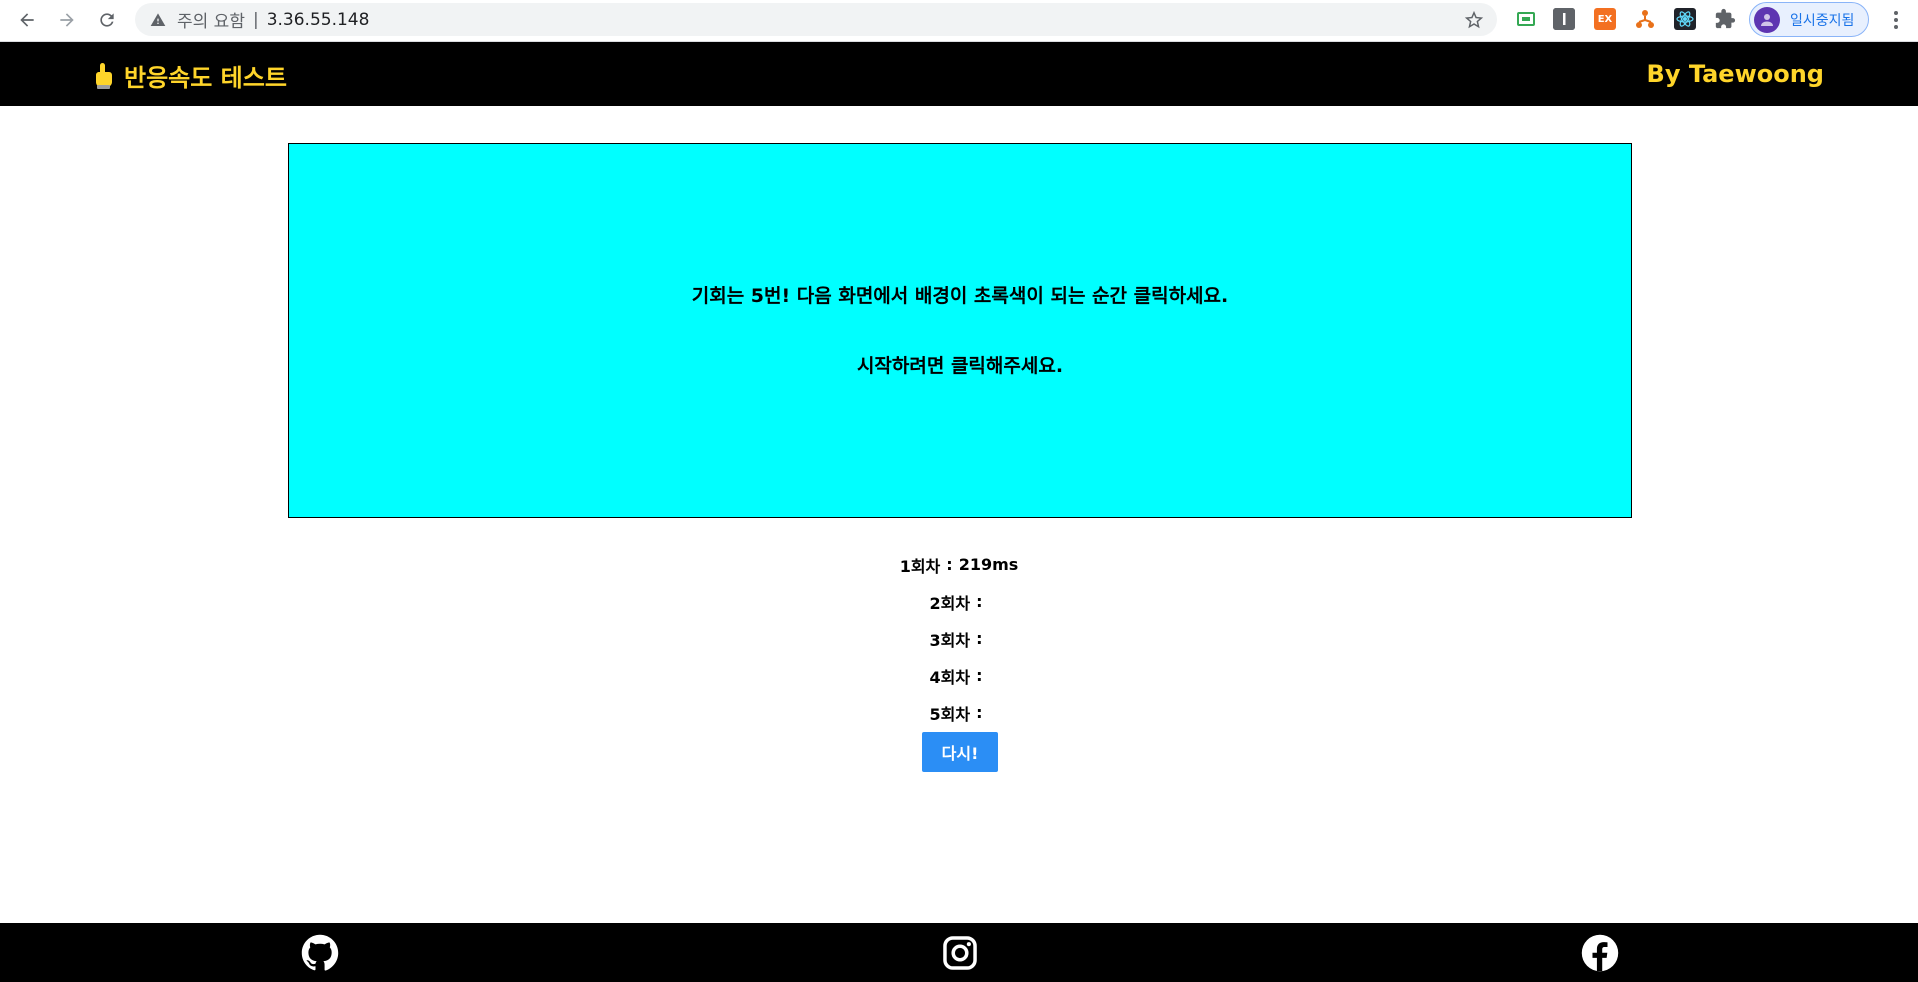 The height and width of the screenshot is (982, 1918). I want to click on avatar, so click(1767, 19).